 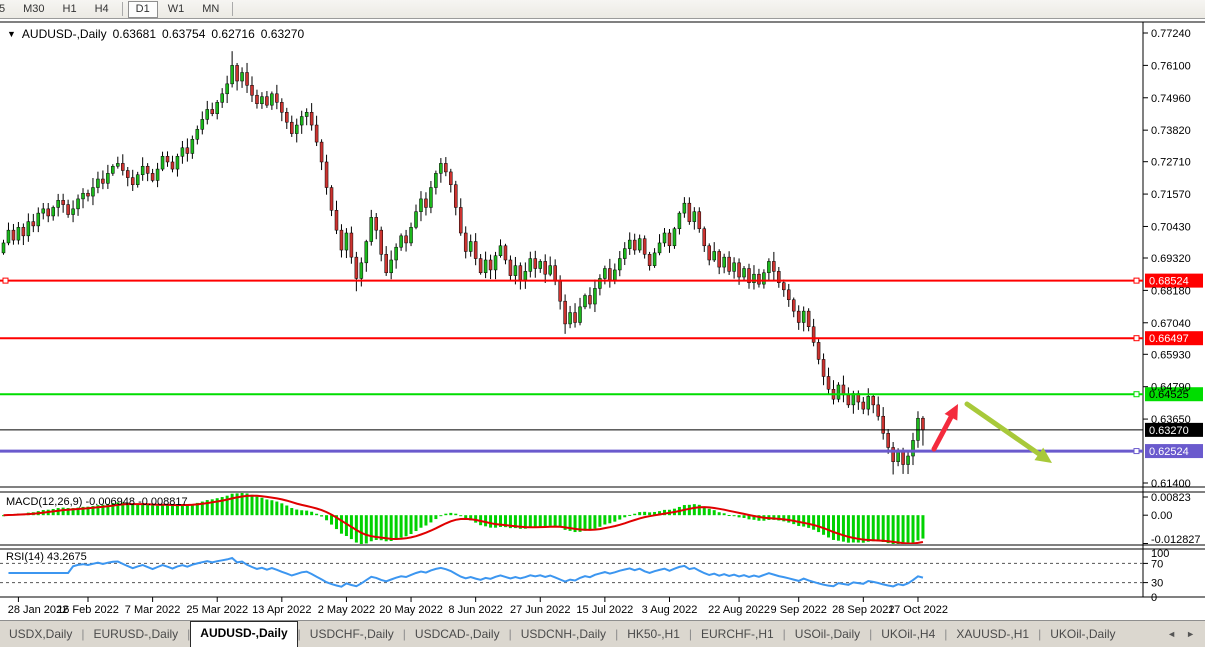 I want to click on svg-text: 27 Jun 2022, so click(x=540, y=610).